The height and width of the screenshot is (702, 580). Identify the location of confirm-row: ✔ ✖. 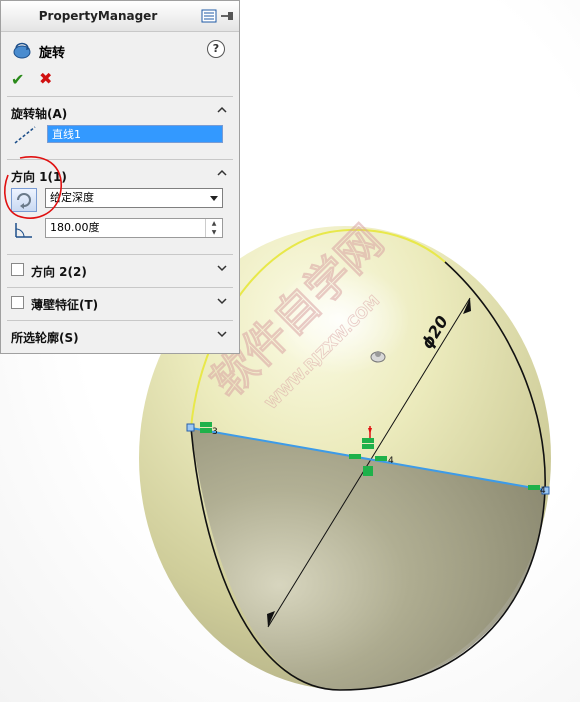
(120, 81).